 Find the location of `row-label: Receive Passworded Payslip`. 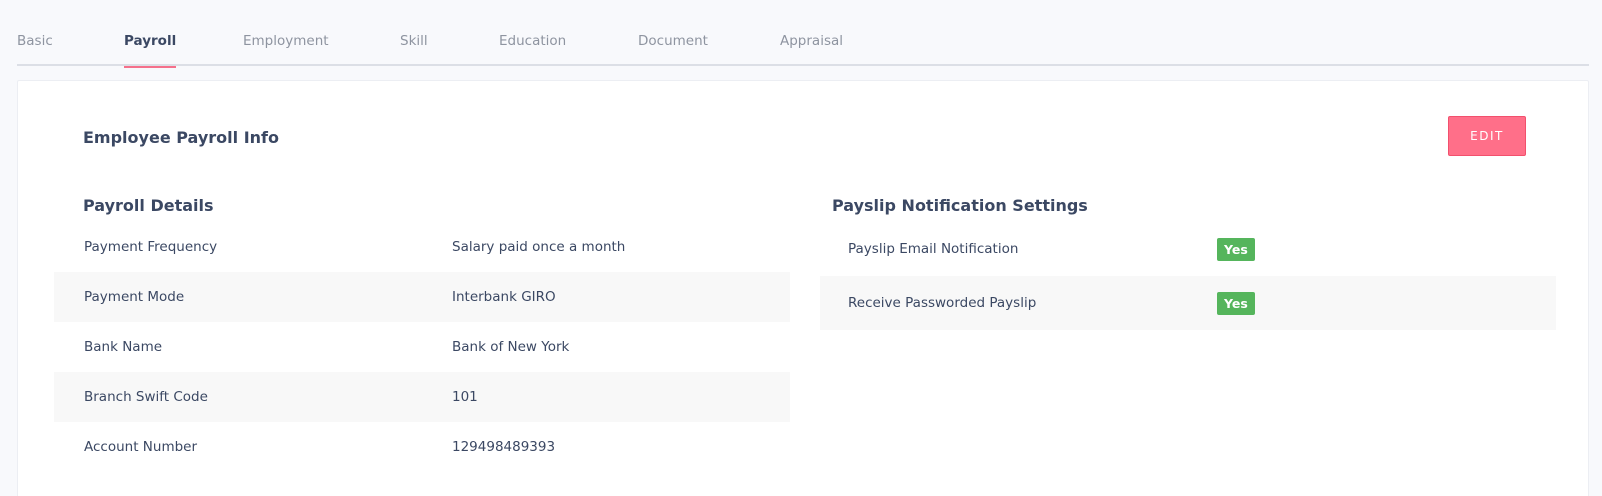

row-label: Receive Passworded Payslip is located at coordinates (942, 303).